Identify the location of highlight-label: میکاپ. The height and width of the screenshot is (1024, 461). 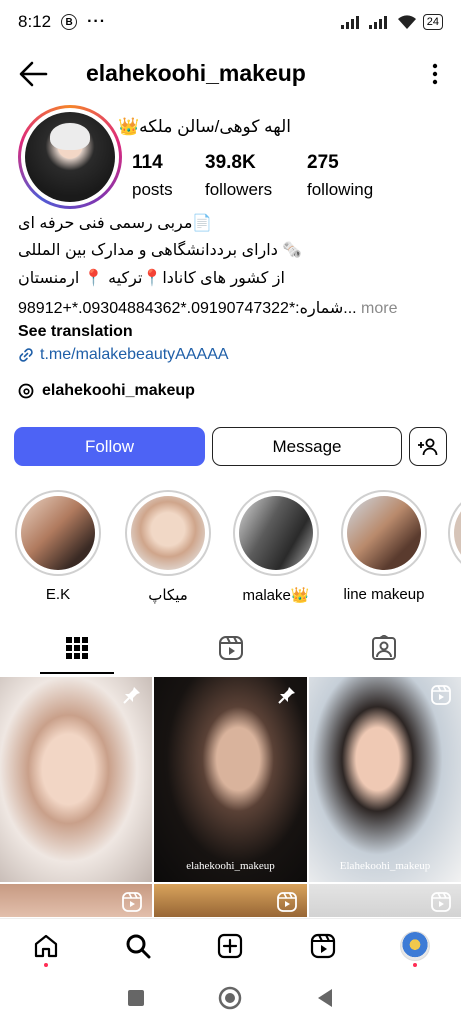
(168, 595).